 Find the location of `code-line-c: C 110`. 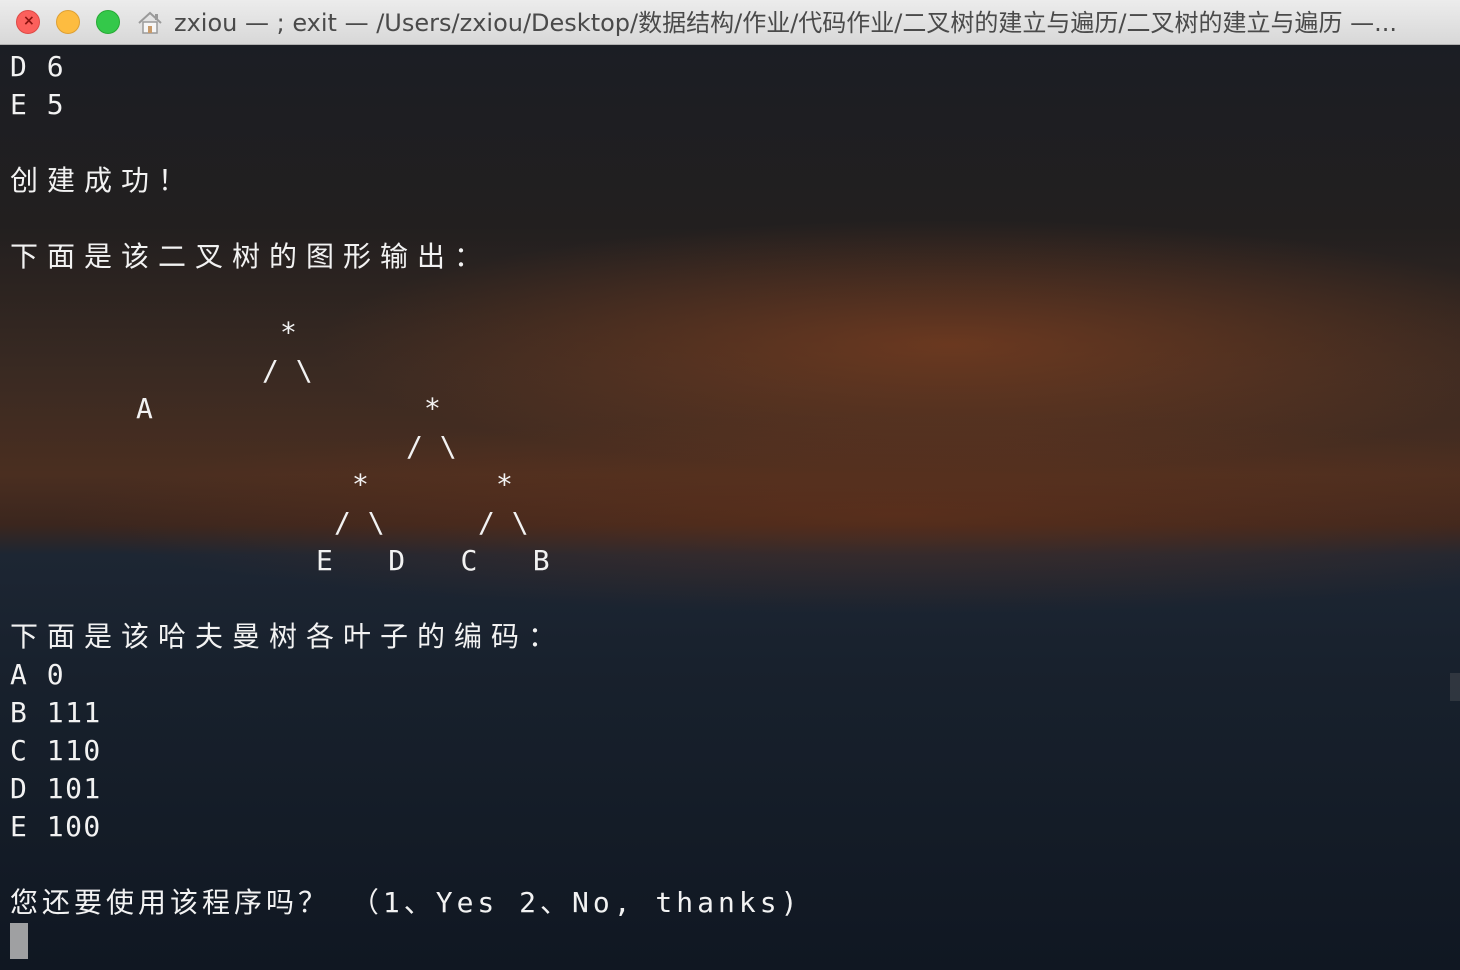

code-line-c: C 110 is located at coordinates (56, 750).